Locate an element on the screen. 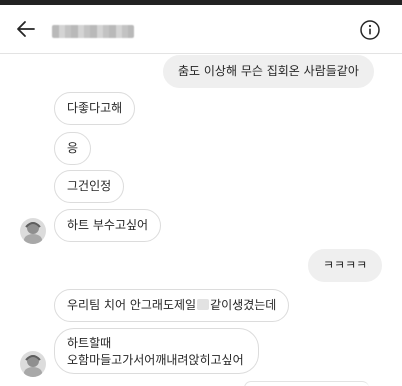  message-bubble-incoming: 다좋다고해 is located at coordinates (95, 108).